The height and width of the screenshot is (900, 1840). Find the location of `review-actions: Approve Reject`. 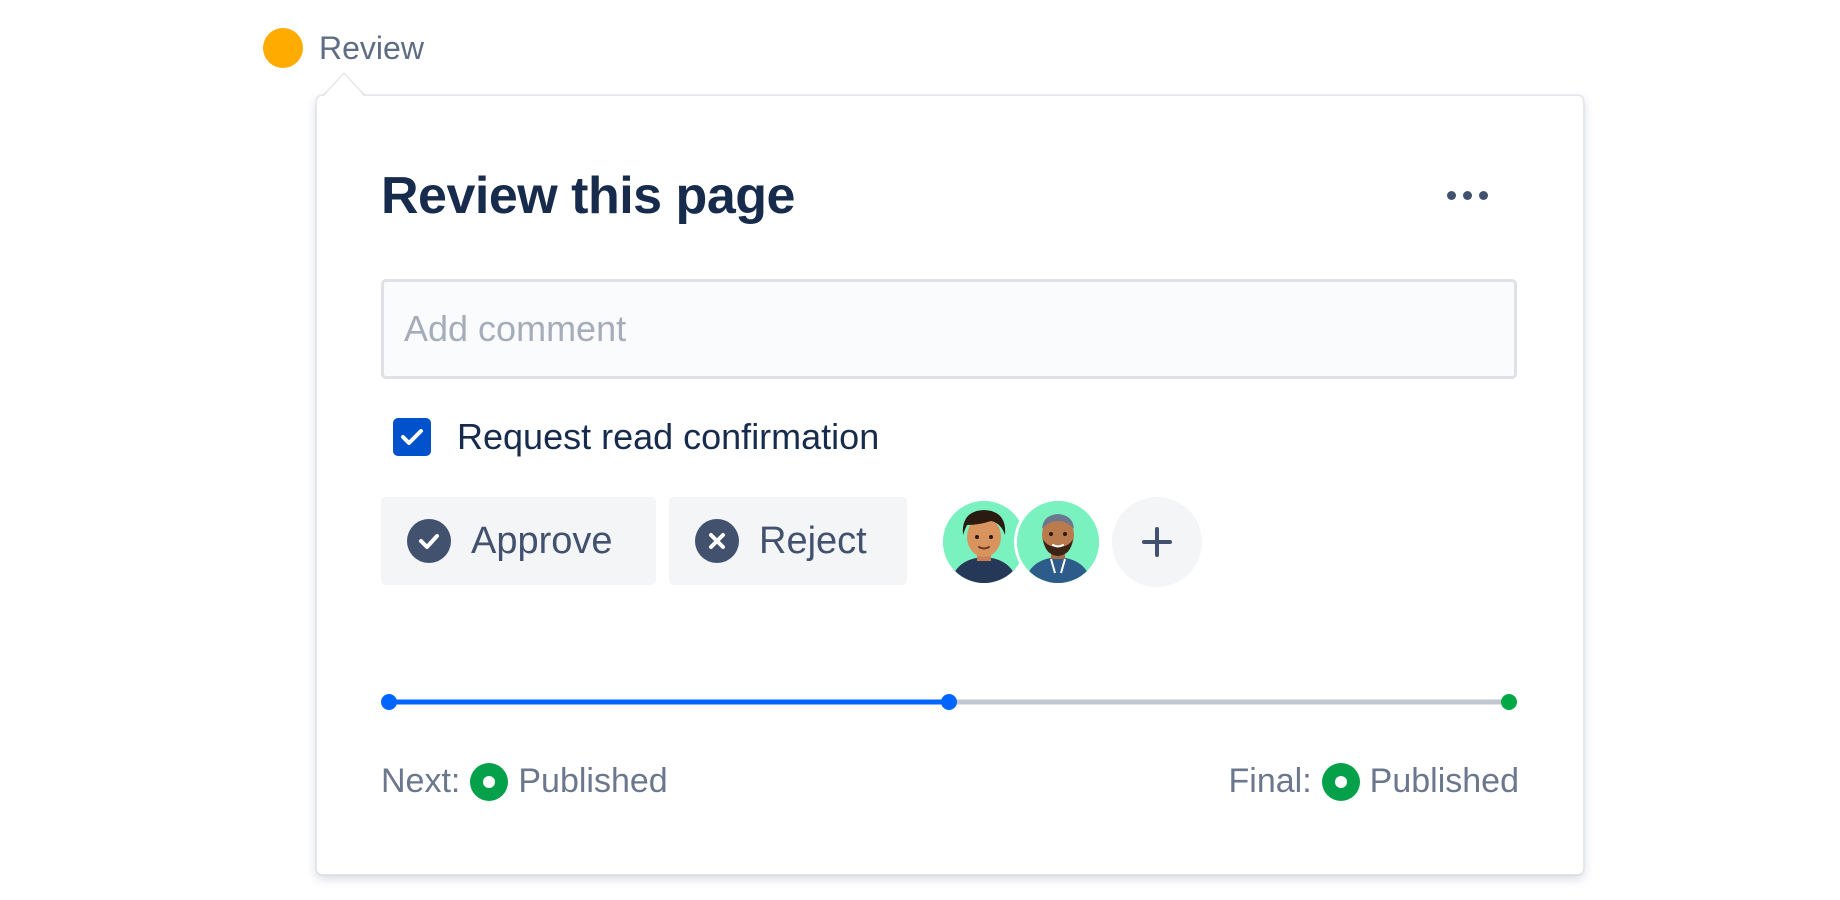

review-actions: Approve Reject is located at coordinates (644, 541).